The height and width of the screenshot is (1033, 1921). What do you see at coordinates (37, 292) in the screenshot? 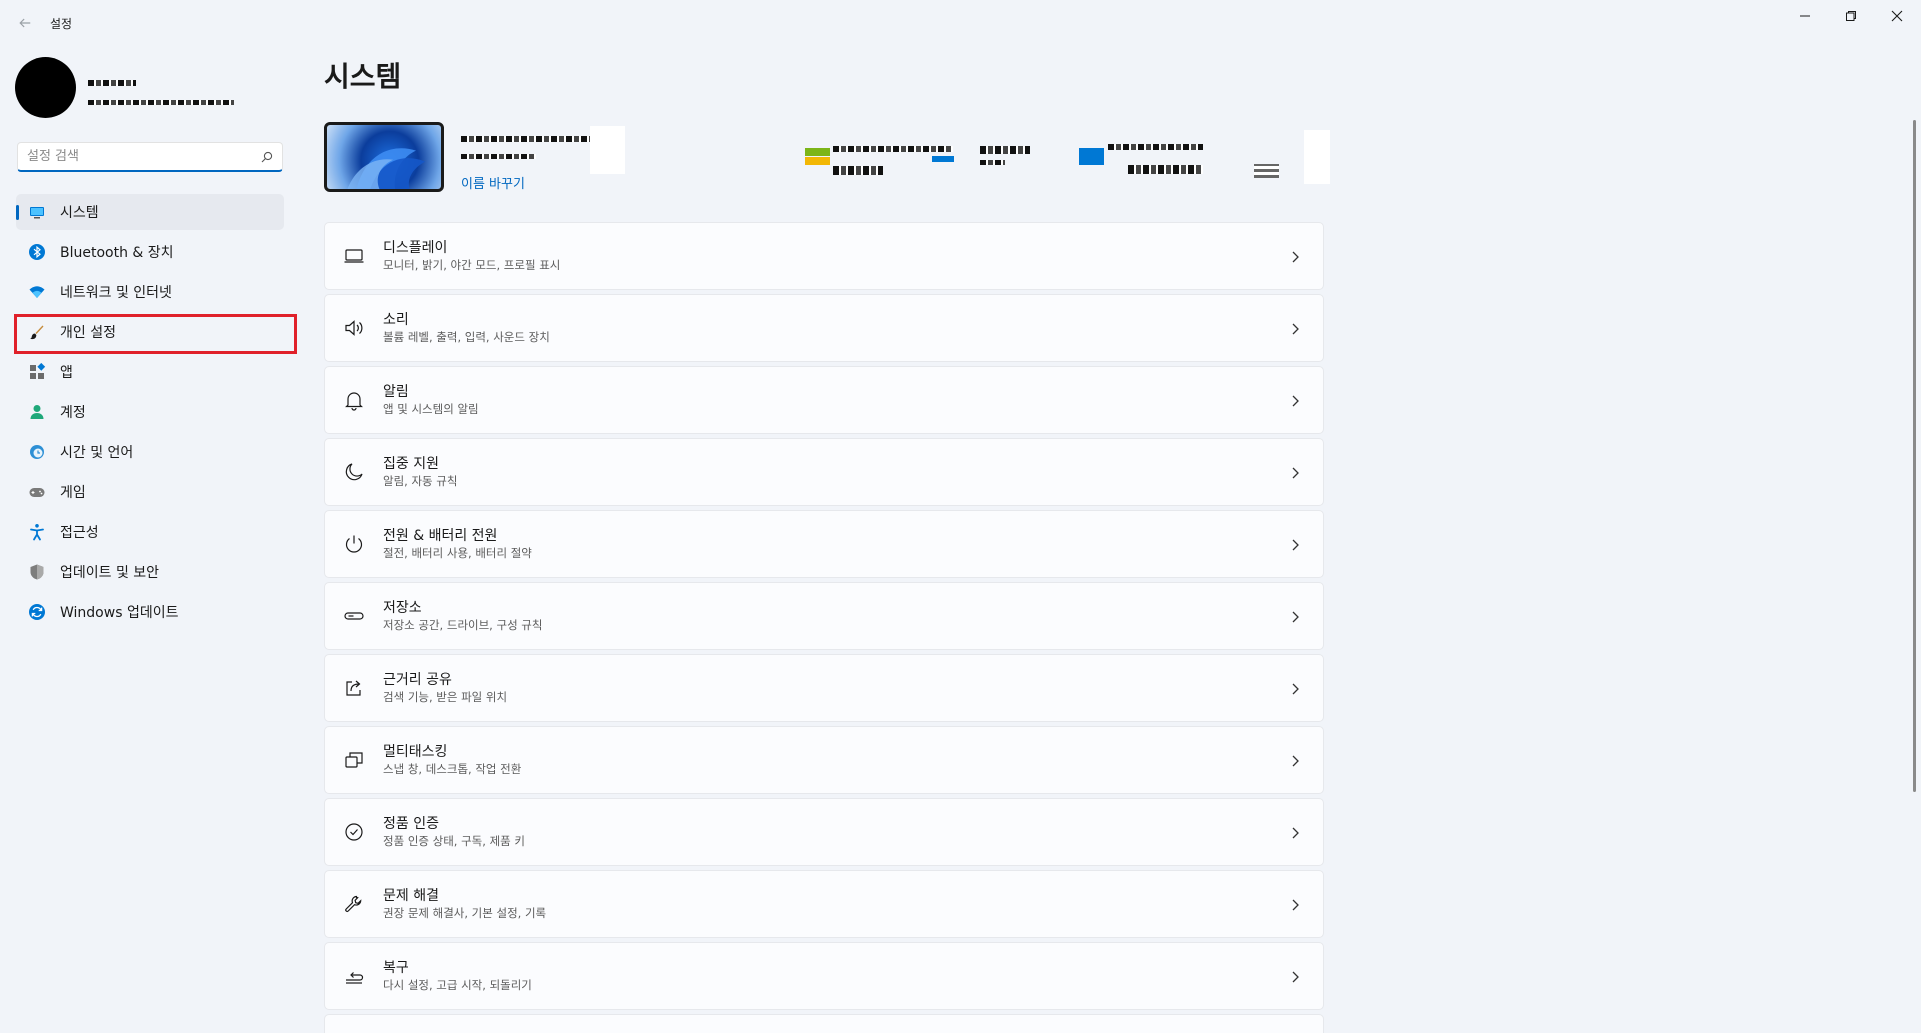
I see `network-icon` at bounding box center [37, 292].